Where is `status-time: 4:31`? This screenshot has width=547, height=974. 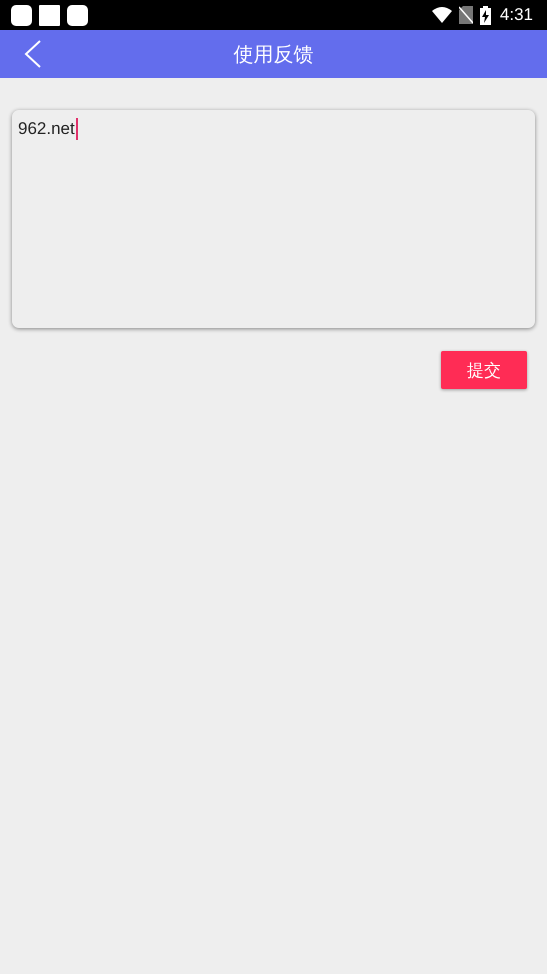 status-time: 4:31 is located at coordinates (516, 15).